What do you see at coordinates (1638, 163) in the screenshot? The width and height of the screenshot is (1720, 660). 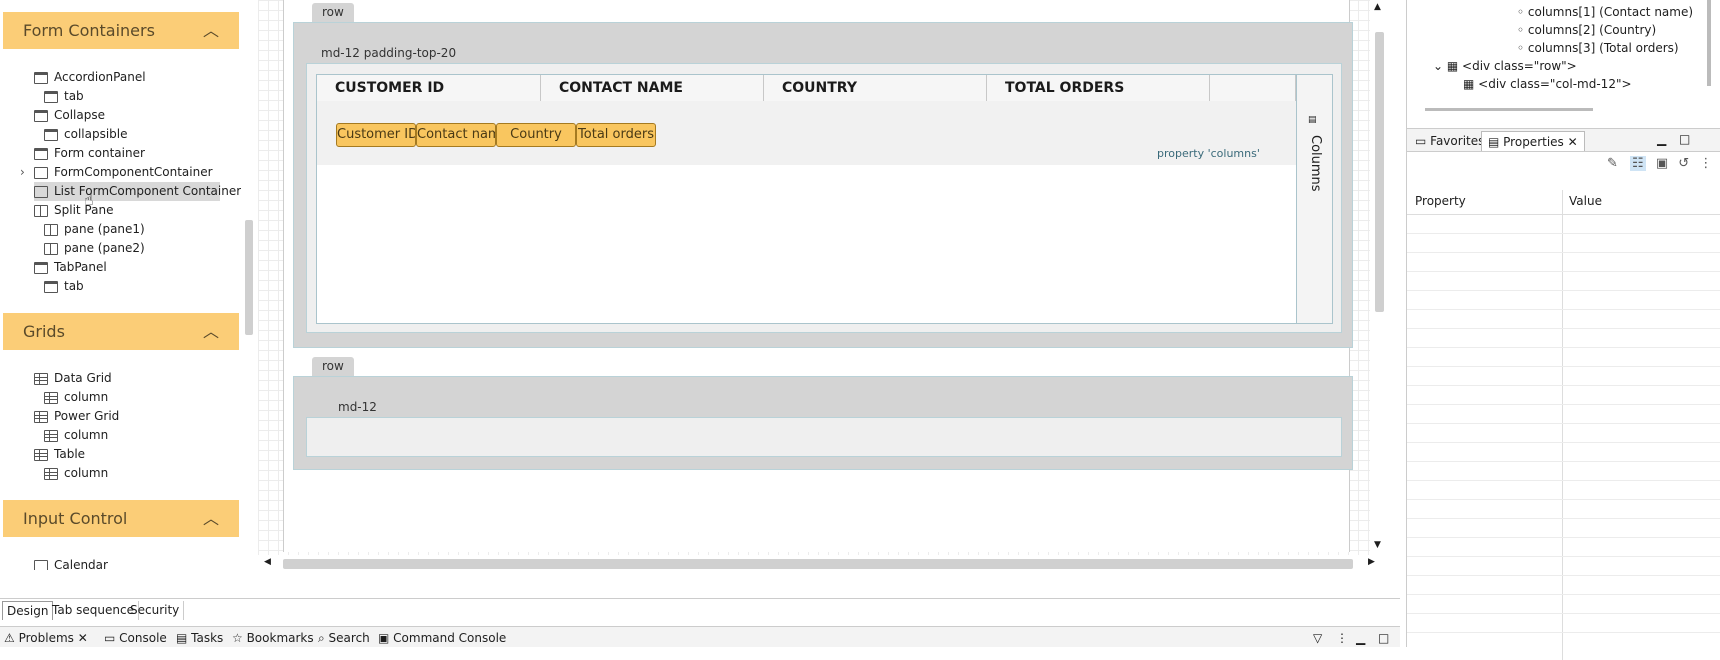 I see `categories-icon: ☷` at bounding box center [1638, 163].